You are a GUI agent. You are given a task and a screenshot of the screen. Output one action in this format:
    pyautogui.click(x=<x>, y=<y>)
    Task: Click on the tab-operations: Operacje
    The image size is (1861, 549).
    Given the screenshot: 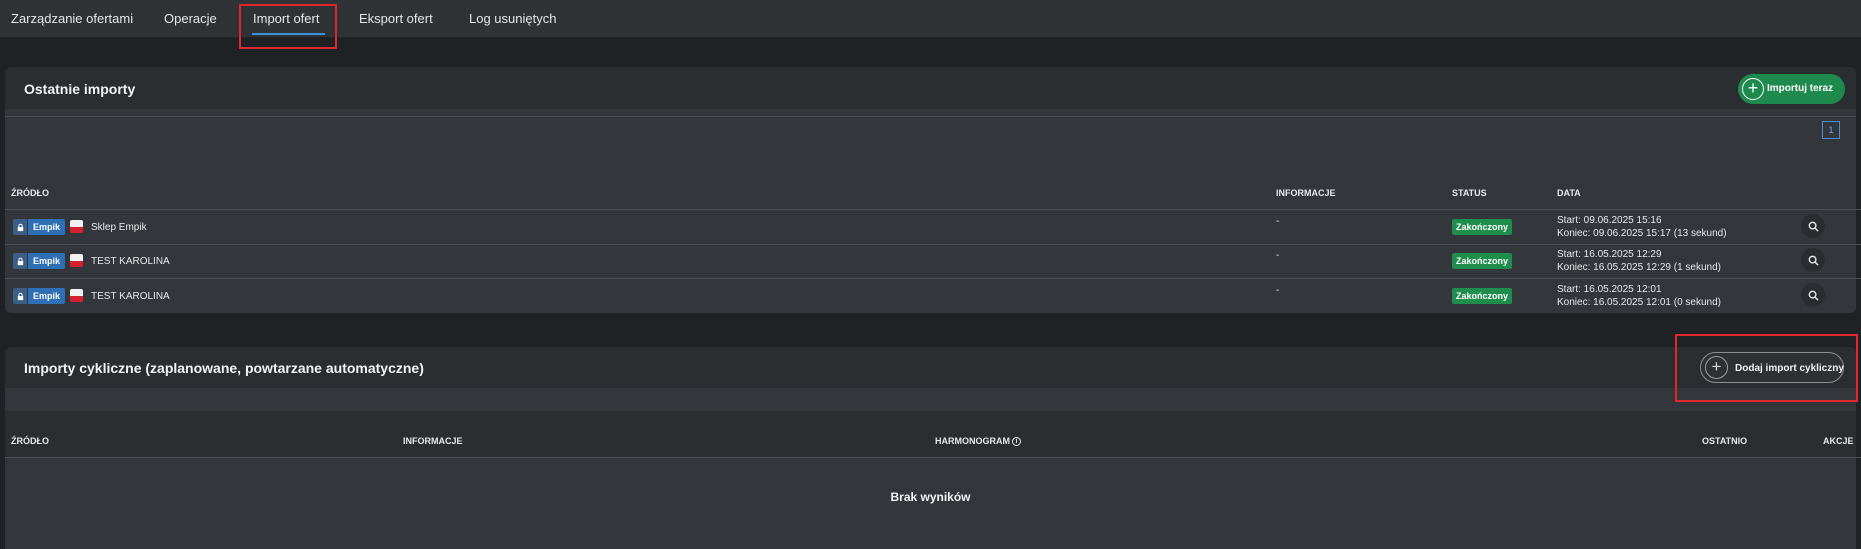 What is the action you would take?
    pyautogui.click(x=190, y=18)
    